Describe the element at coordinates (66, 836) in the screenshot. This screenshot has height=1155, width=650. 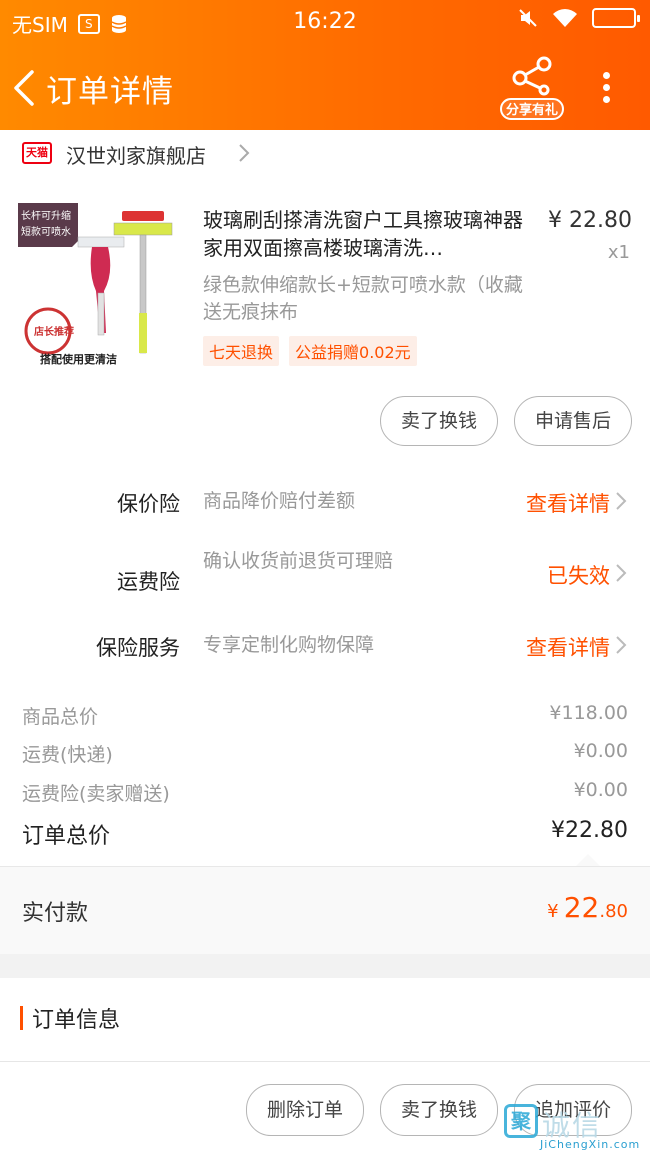
I see `order-total-label: 订单总价` at that location.